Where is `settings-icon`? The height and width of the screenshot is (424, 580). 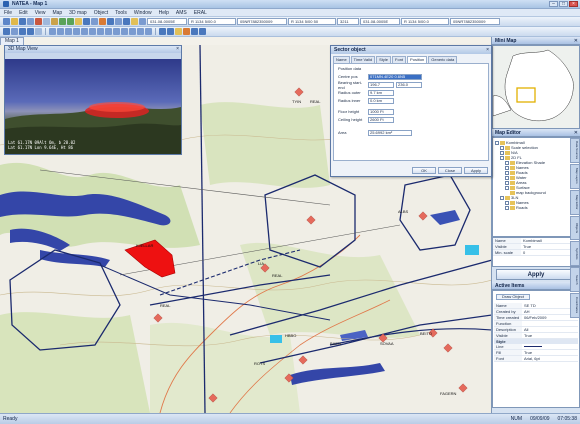 settings-icon is located at coordinates (202, 31).